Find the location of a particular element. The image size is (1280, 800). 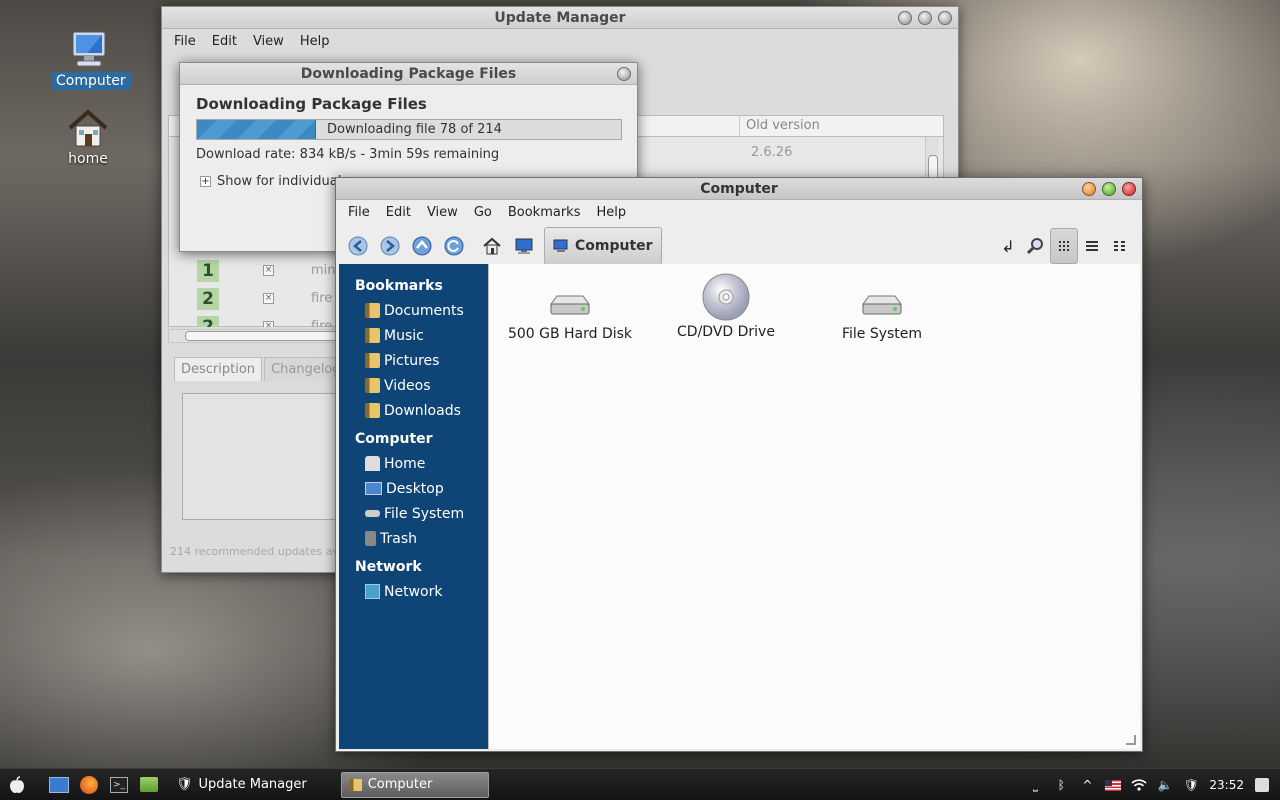

terminal-icon: >_ is located at coordinates (119, 785).